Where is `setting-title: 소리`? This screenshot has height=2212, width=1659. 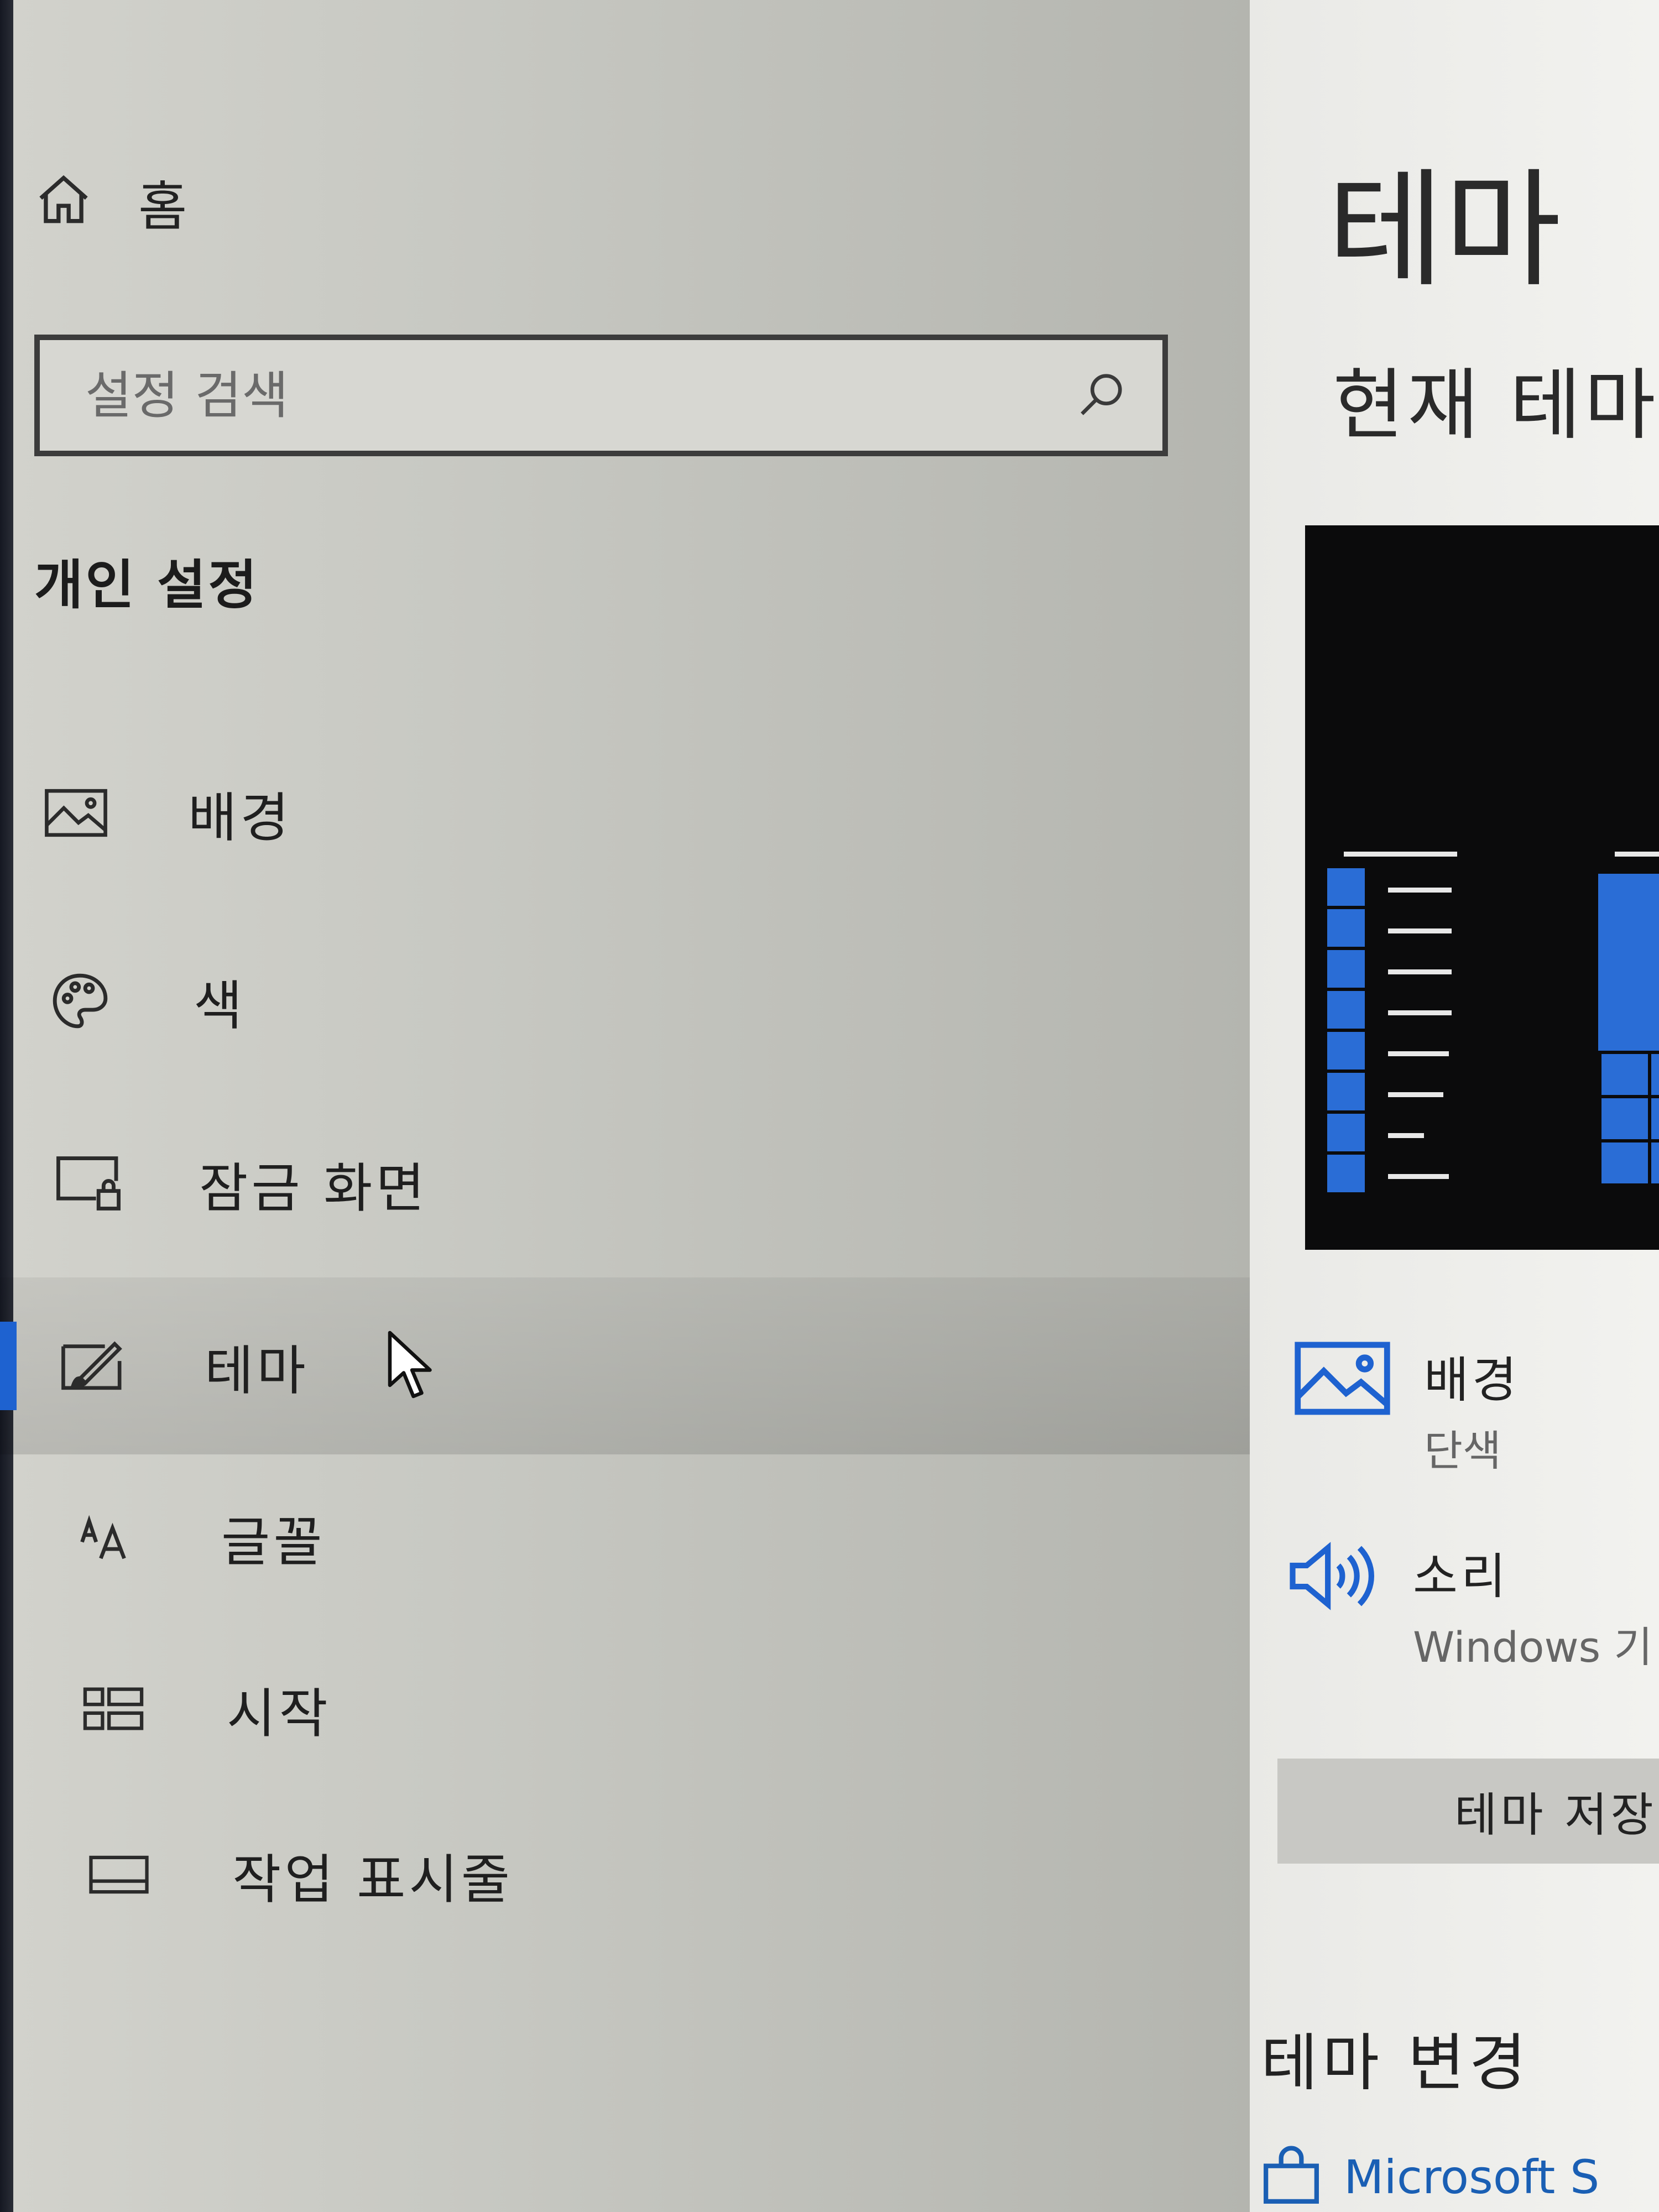 setting-title: 소리 is located at coordinates (1461, 1576).